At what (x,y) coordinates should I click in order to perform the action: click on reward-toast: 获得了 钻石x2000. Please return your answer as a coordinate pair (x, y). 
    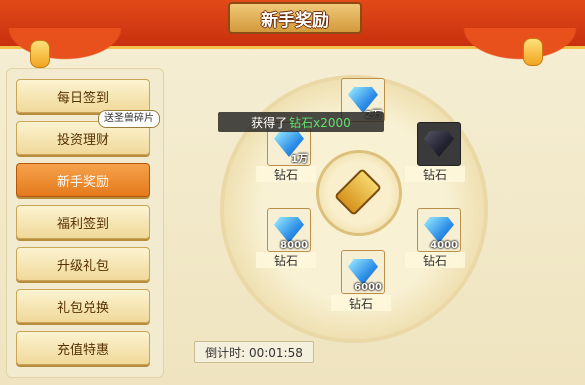
    Looking at the image, I should click on (301, 122).